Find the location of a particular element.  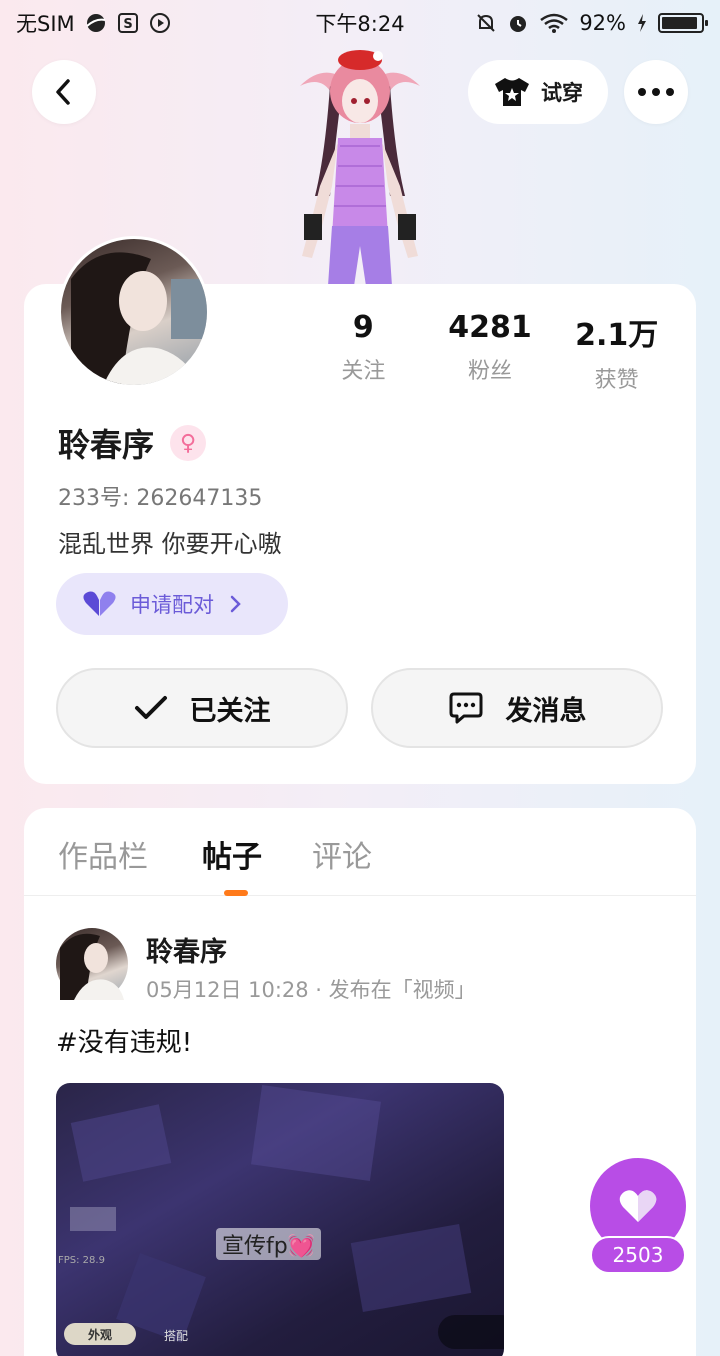

name-row: 聆春序 ♀ is located at coordinates (132, 443).